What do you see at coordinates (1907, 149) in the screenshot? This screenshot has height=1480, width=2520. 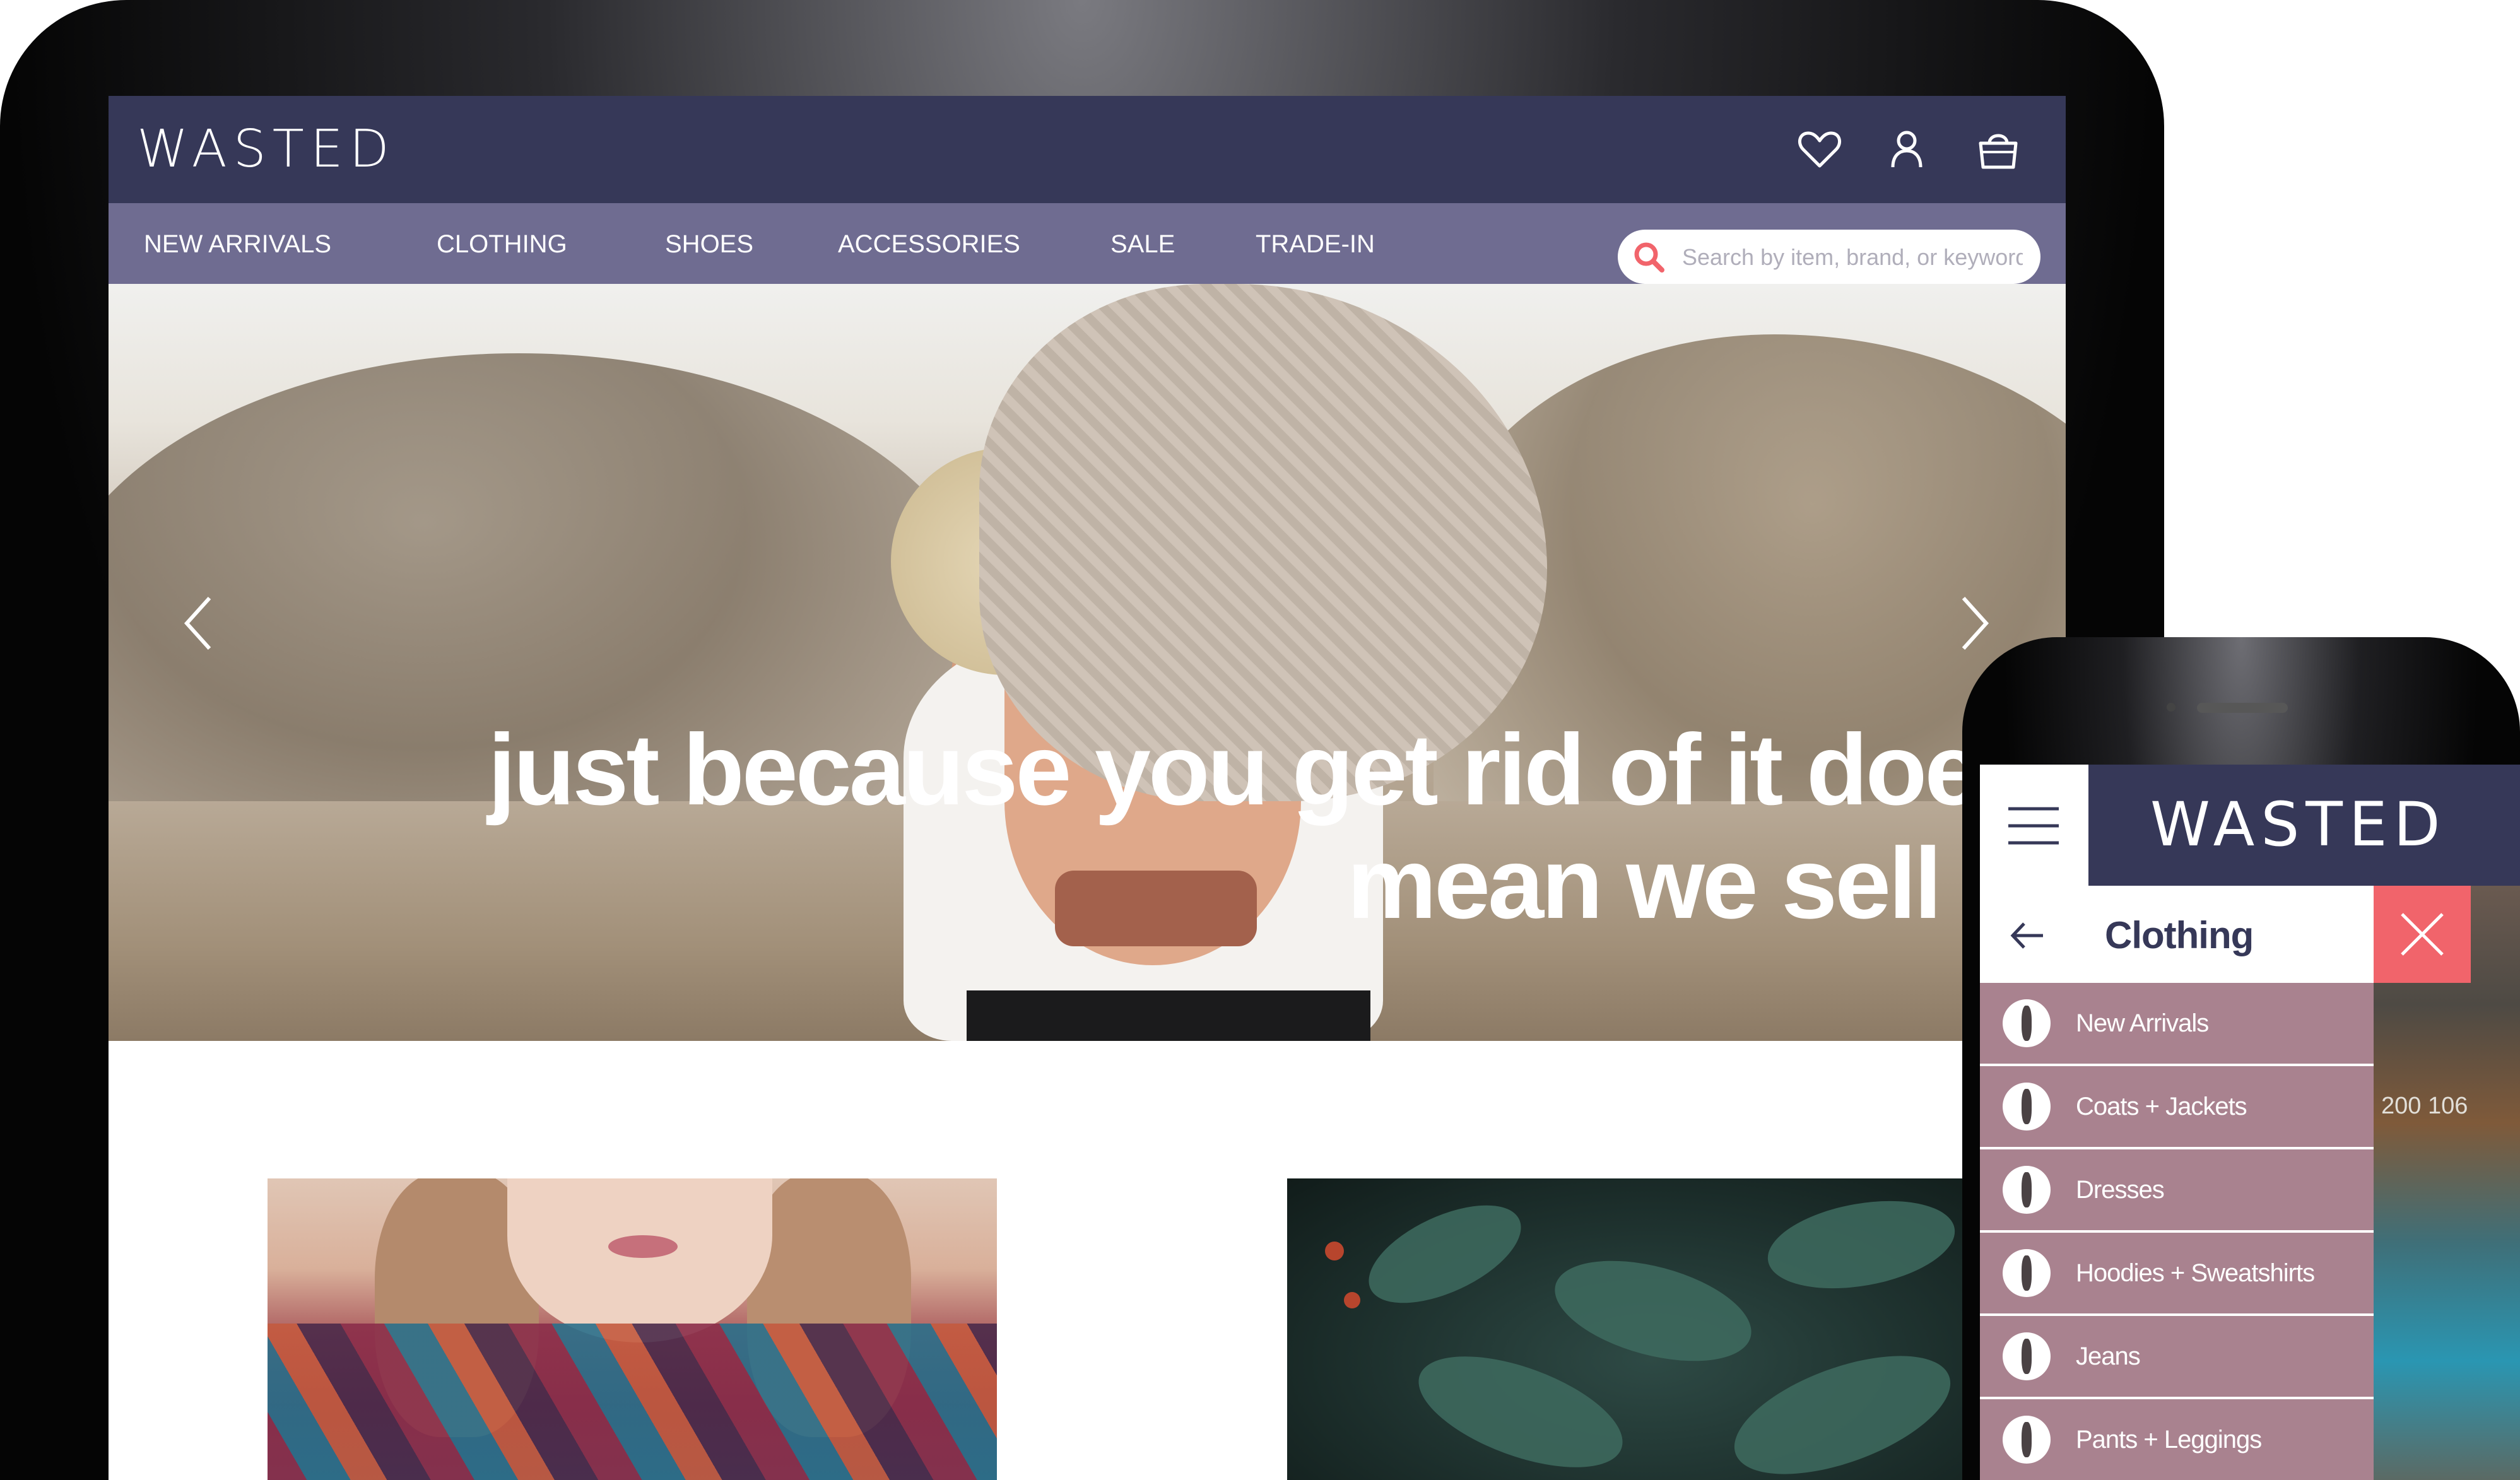 I see `user-icon` at bounding box center [1907, 149].